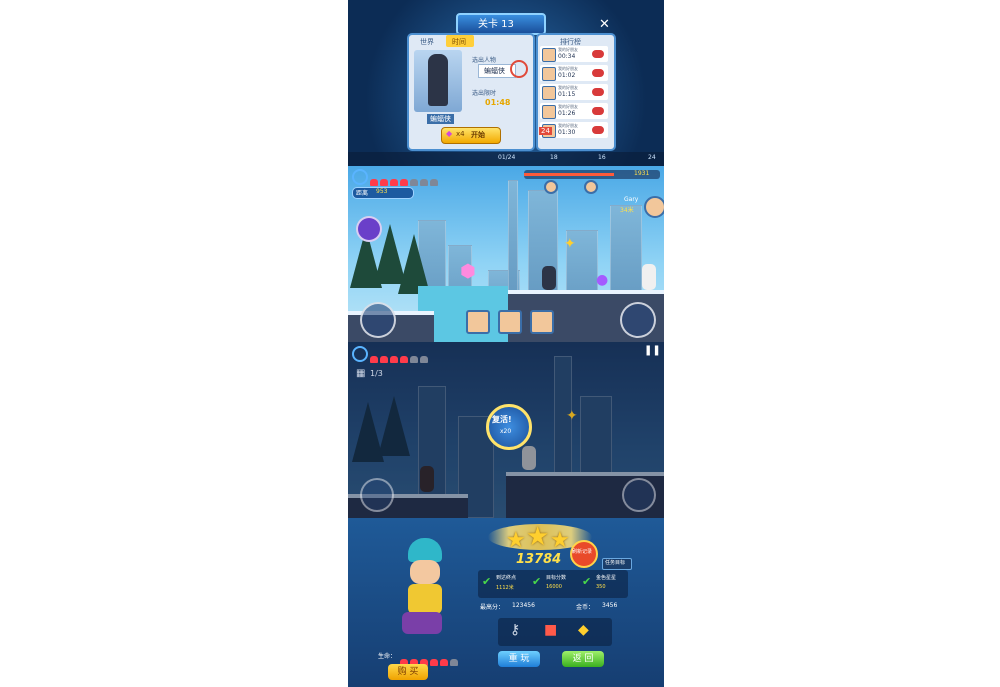  I want to click on stat-label: 目标分数, so click(556, 578).